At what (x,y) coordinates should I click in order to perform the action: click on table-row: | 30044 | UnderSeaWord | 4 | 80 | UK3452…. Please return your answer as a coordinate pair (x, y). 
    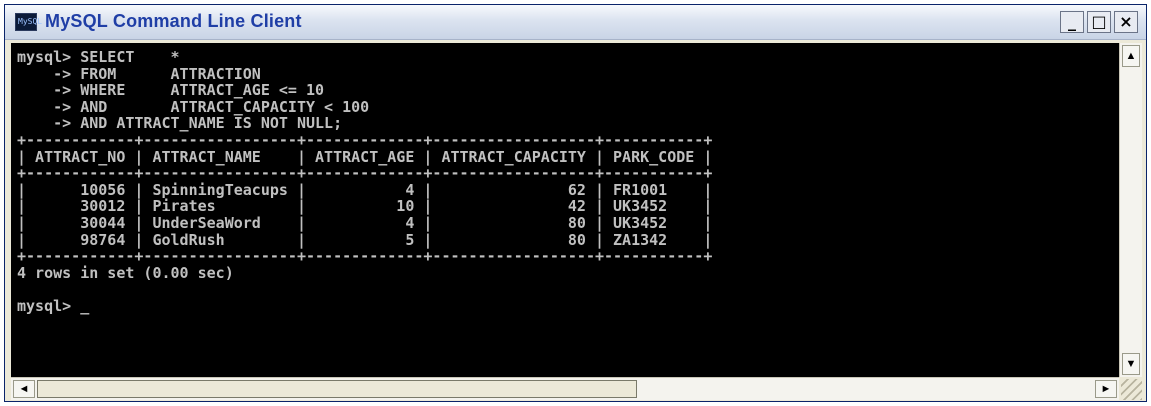
    Looking at the image, I should click on (365, 222).